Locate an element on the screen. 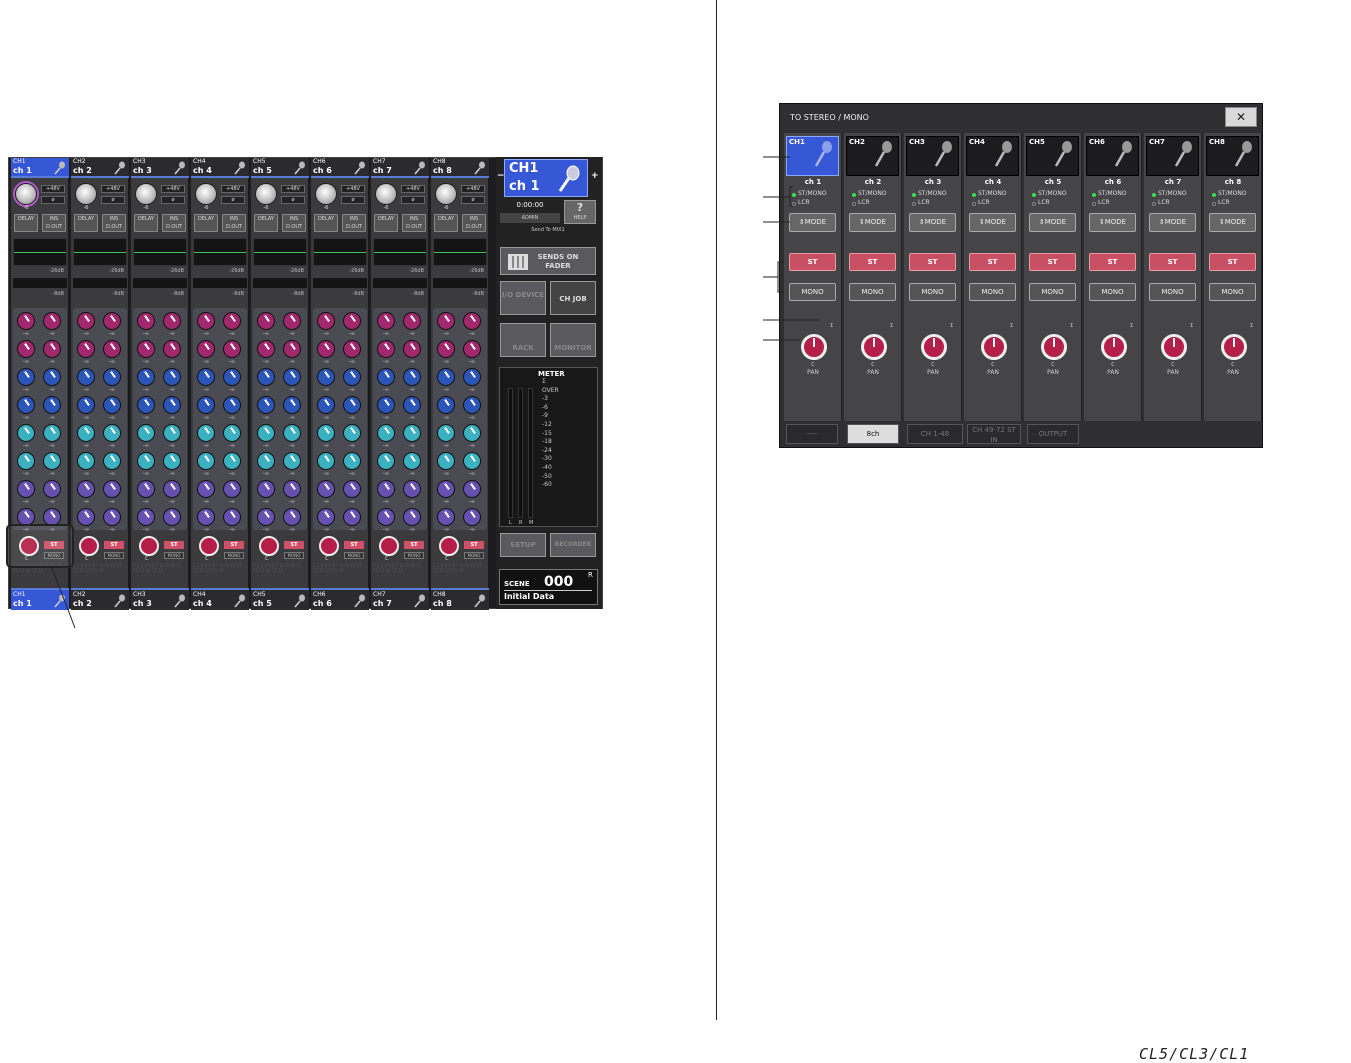 This screenshot has width=1351, height=1063. rack-button: RACK is located at coordinates (523, 340).